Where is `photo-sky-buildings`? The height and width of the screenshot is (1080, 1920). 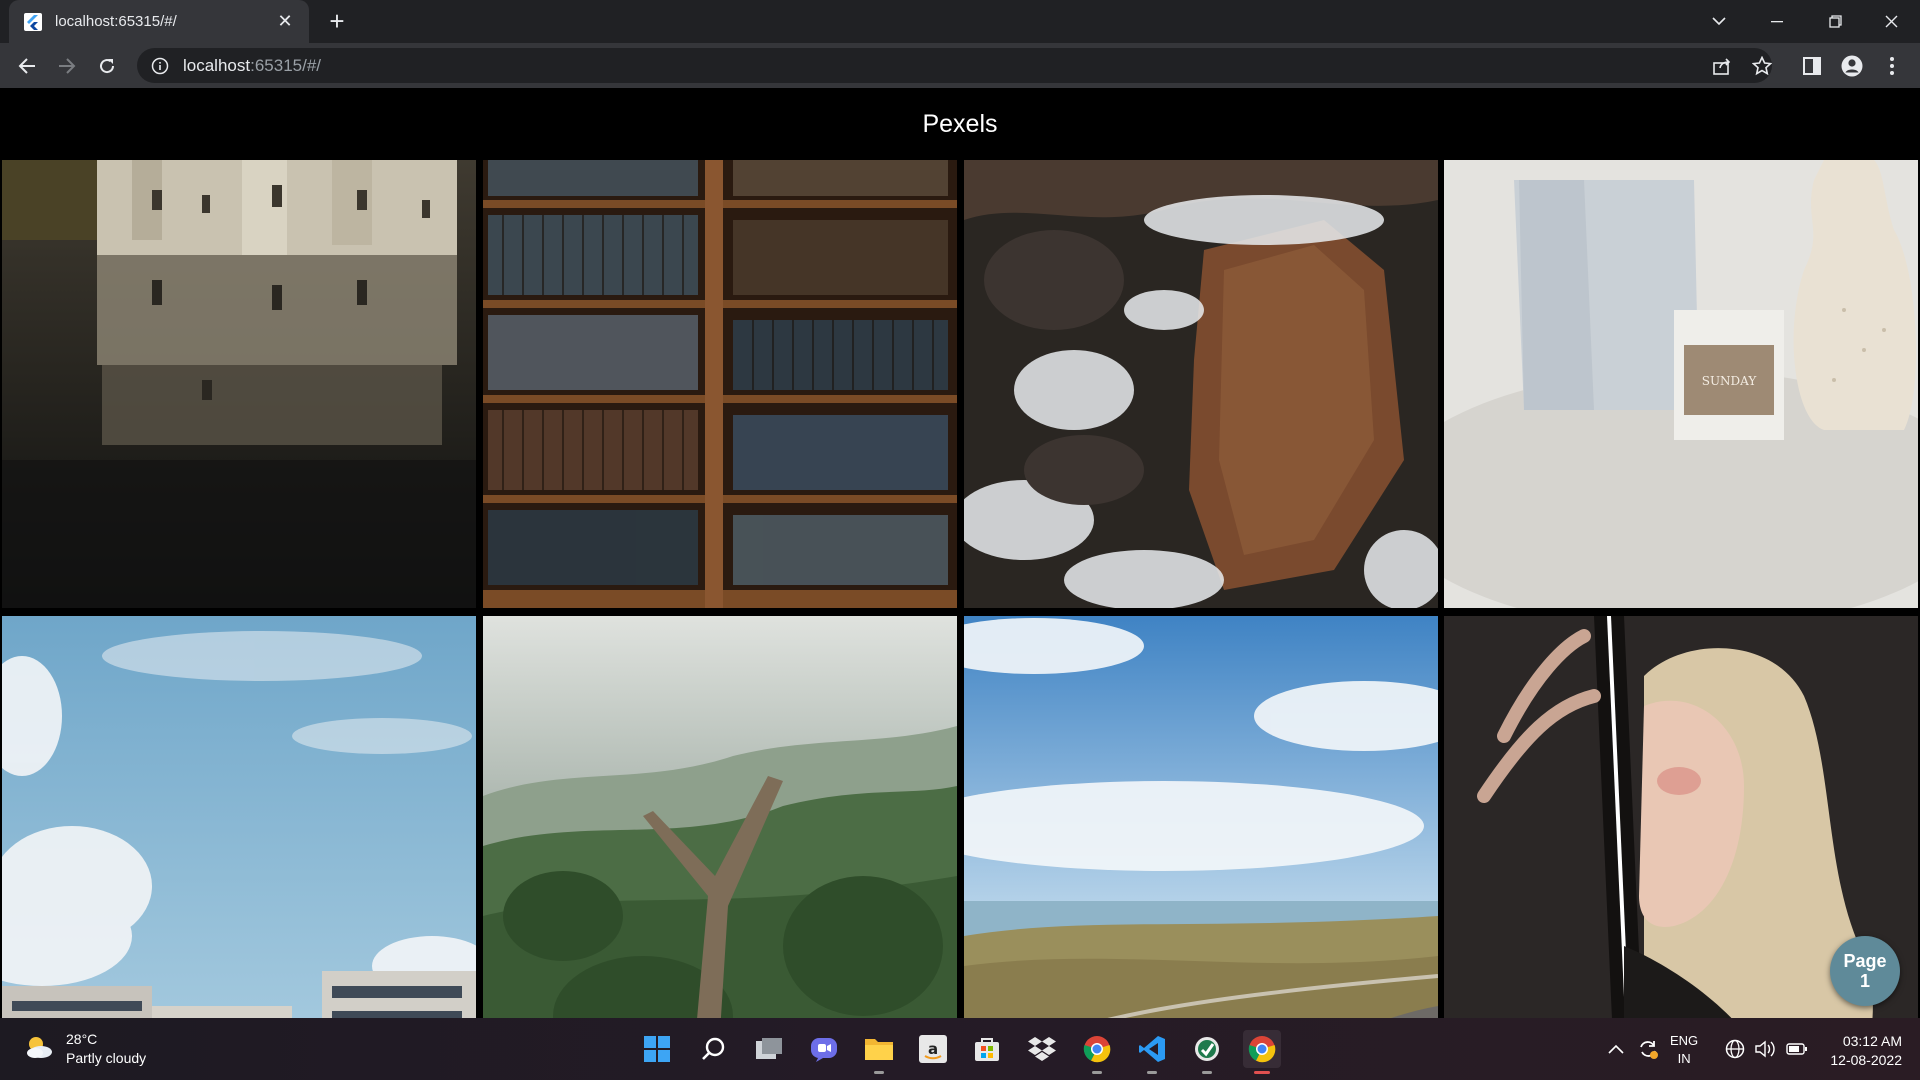 photo-sky-buildings is located at coordinates (239, 817).